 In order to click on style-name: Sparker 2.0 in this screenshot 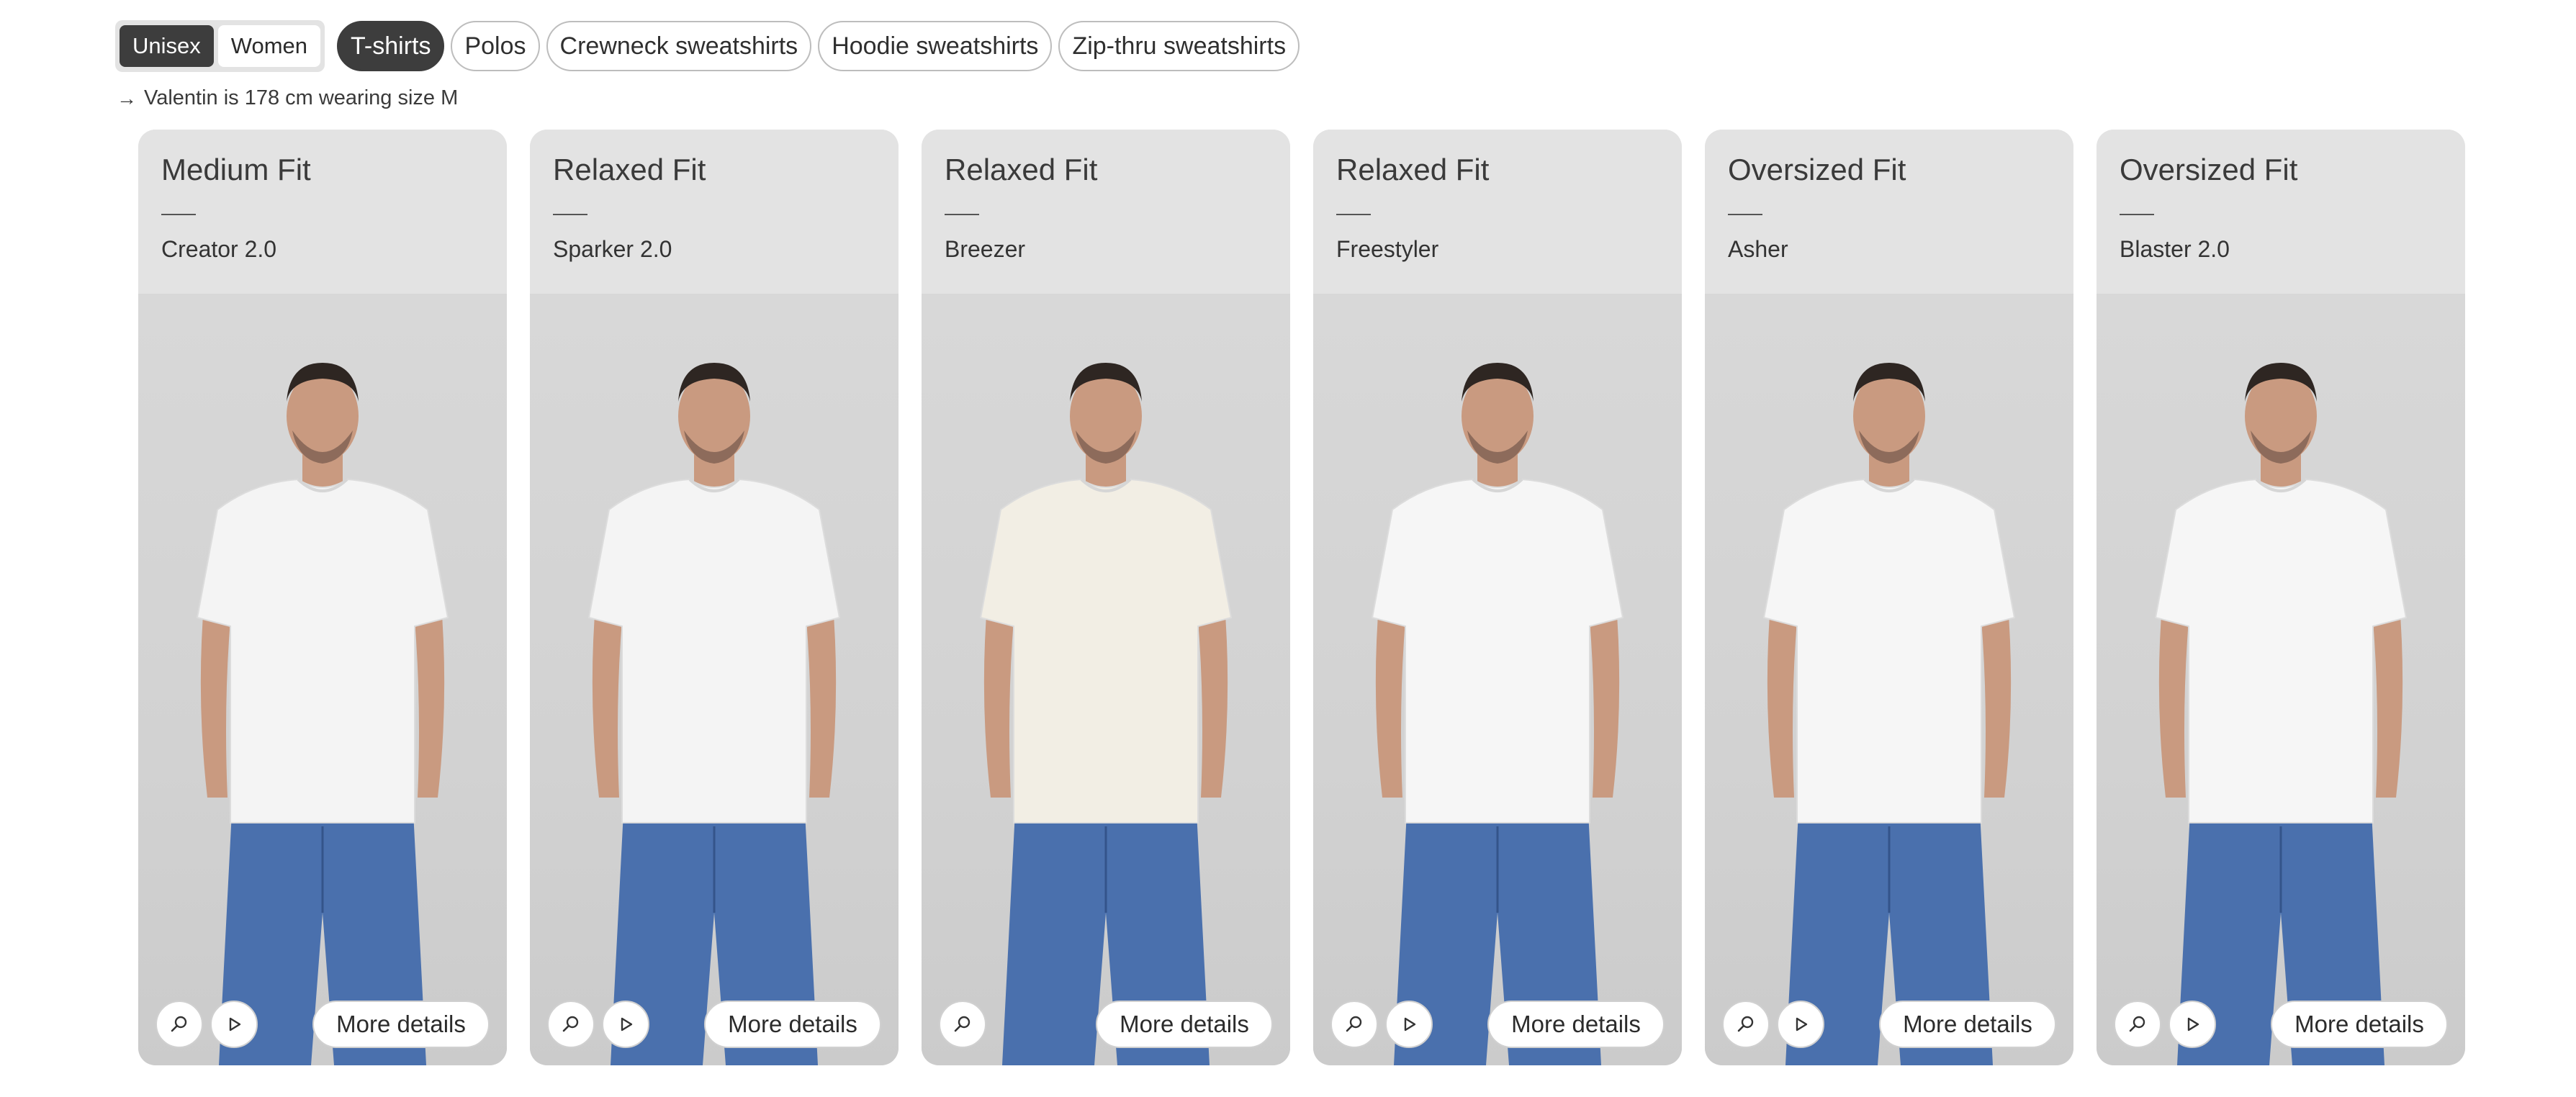, I will do `click(612, 249)`.